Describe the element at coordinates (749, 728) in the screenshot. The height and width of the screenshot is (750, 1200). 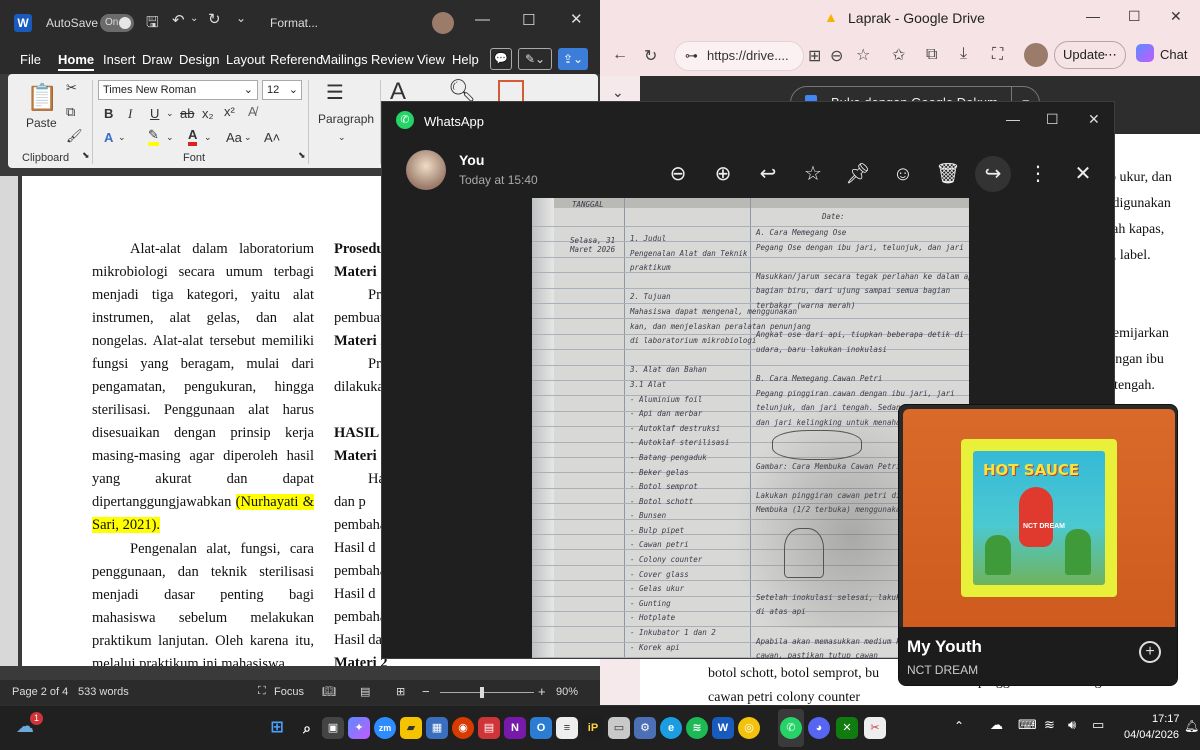
I see `chrome-icon: ◎` at that location.